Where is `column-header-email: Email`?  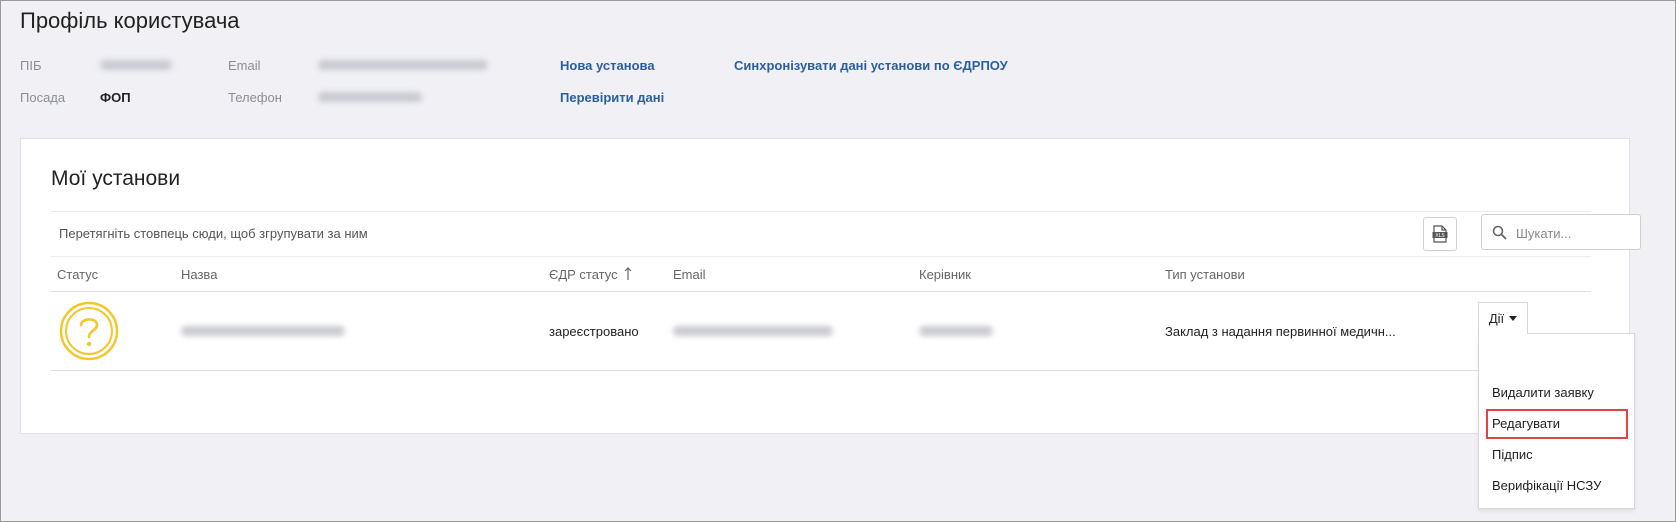 column-header-email: Email is located at coordinates (689, 274).